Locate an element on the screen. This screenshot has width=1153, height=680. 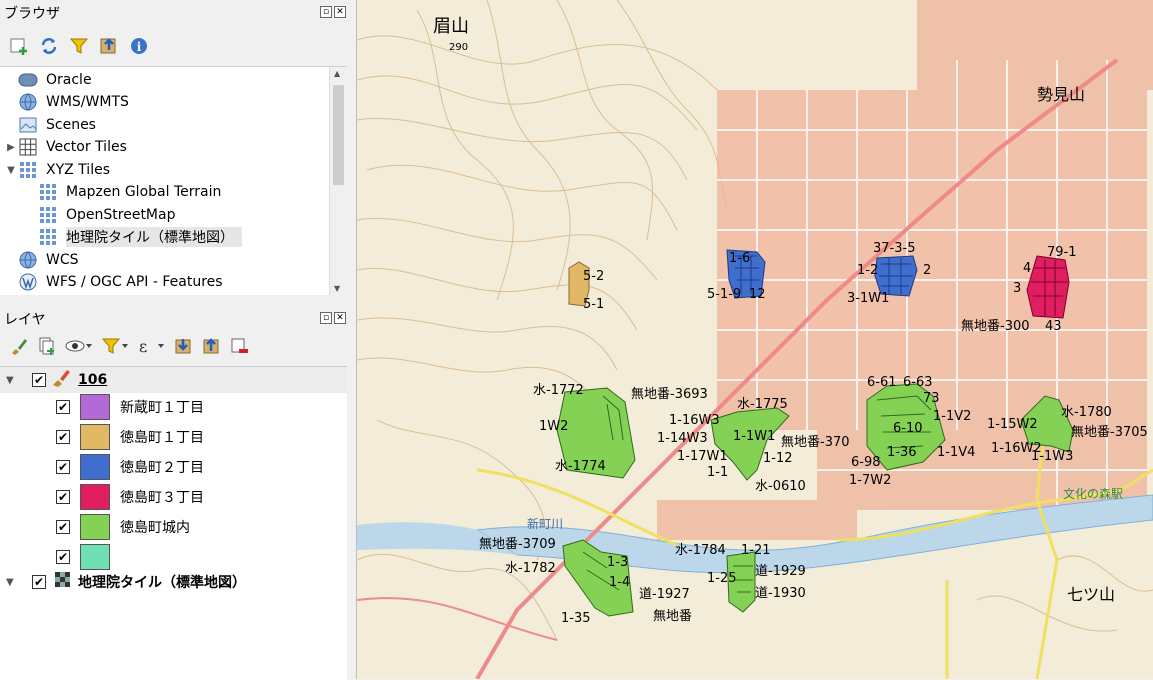
parcel-label: 無地番-300 is located at coordinates (995, 326).